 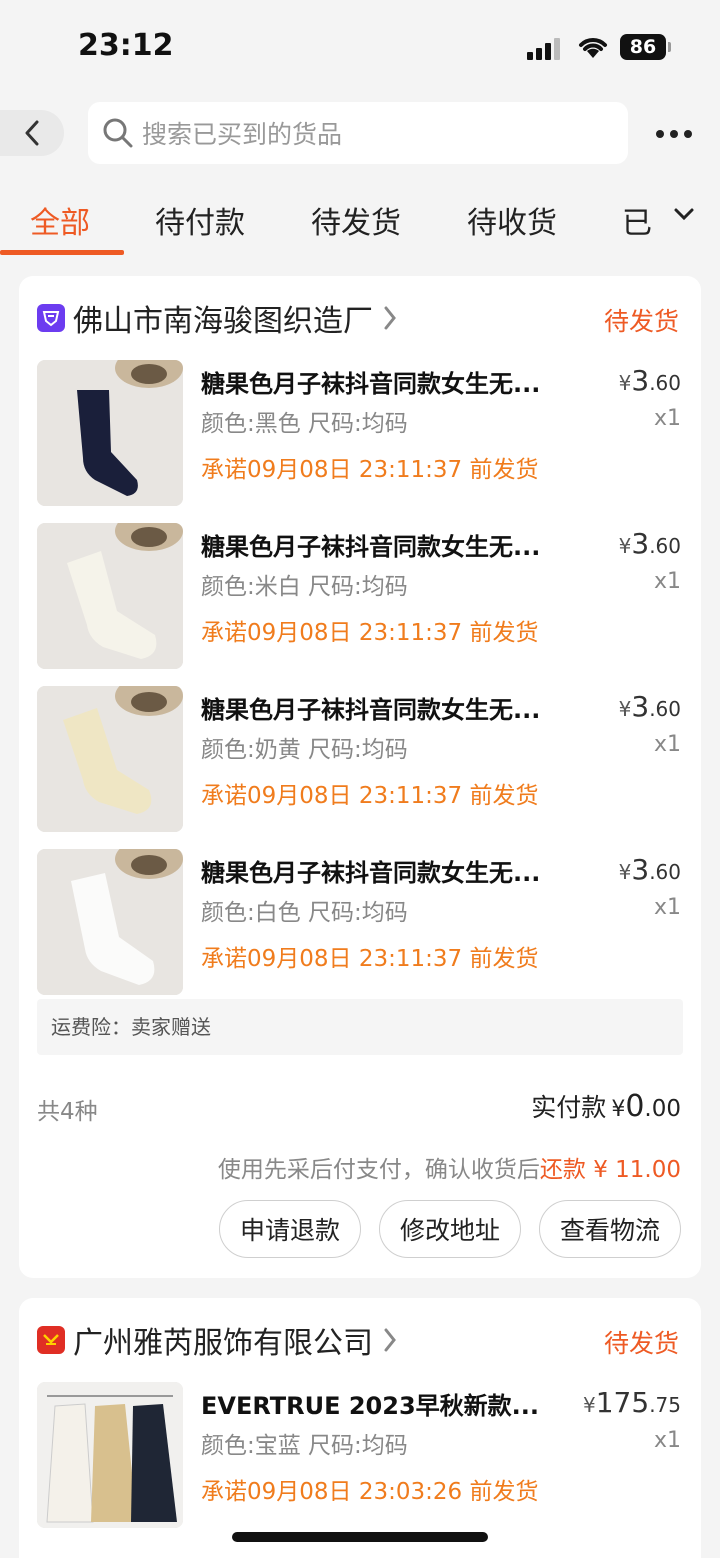 What do you see at coordinates (360, 47) in the screenshot?
I see `status-bar: 23:12 86` at bounding box center [360, 47].